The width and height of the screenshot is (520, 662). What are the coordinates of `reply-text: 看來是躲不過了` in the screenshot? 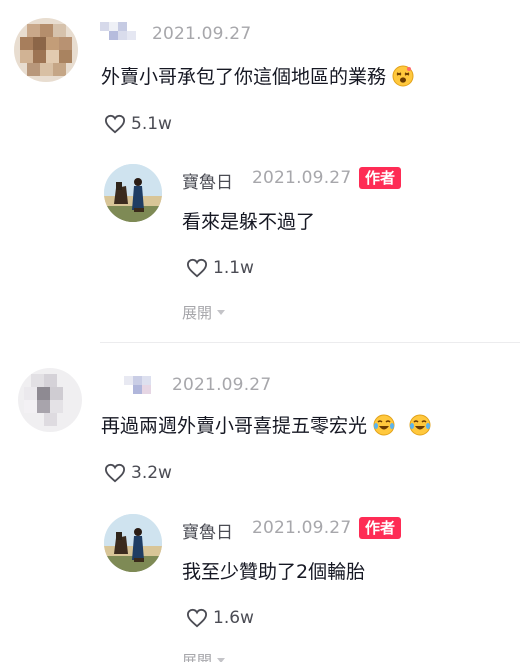 It's located at (249, 222).